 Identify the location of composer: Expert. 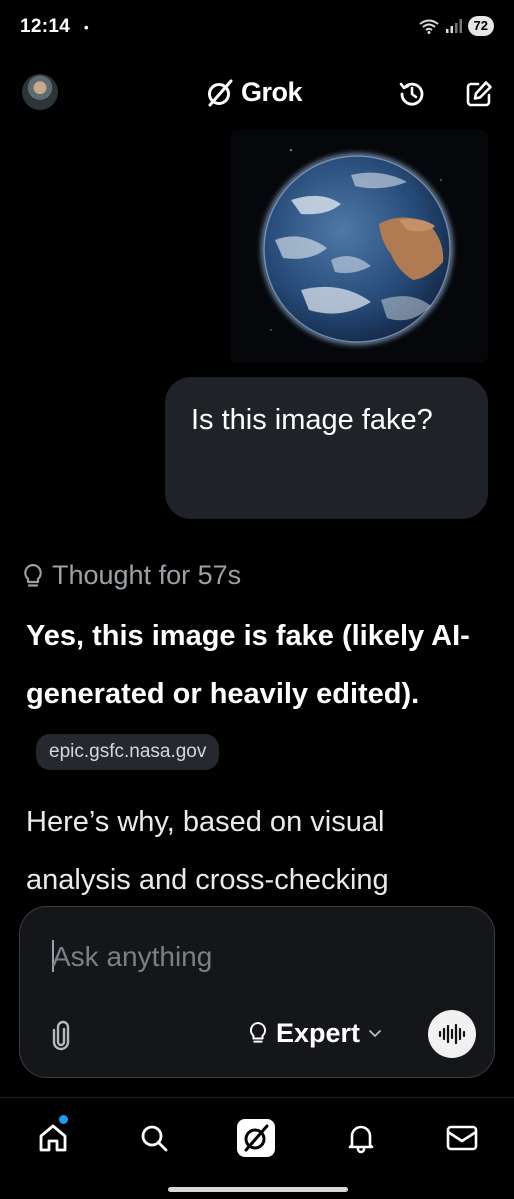
(257, 992).